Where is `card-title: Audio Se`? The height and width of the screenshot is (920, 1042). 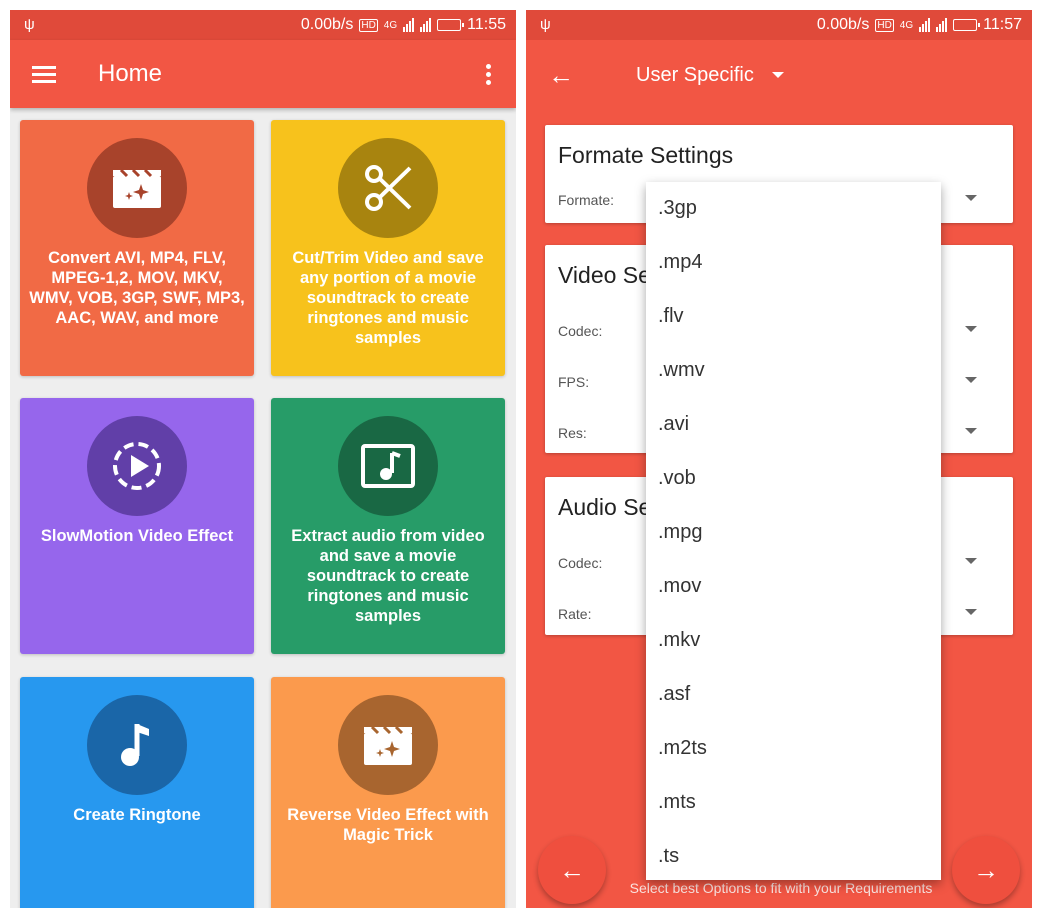 card-title: Audio Se is located at coordinates (605, 507).